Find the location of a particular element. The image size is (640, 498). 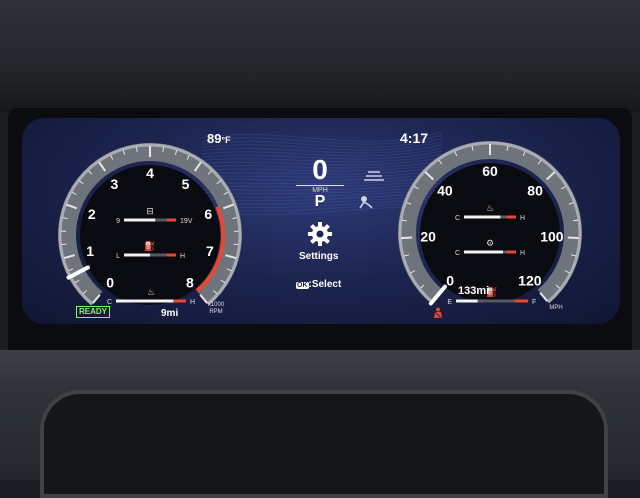

fuel-gauge-max: F is located at coordinates (534, 302).